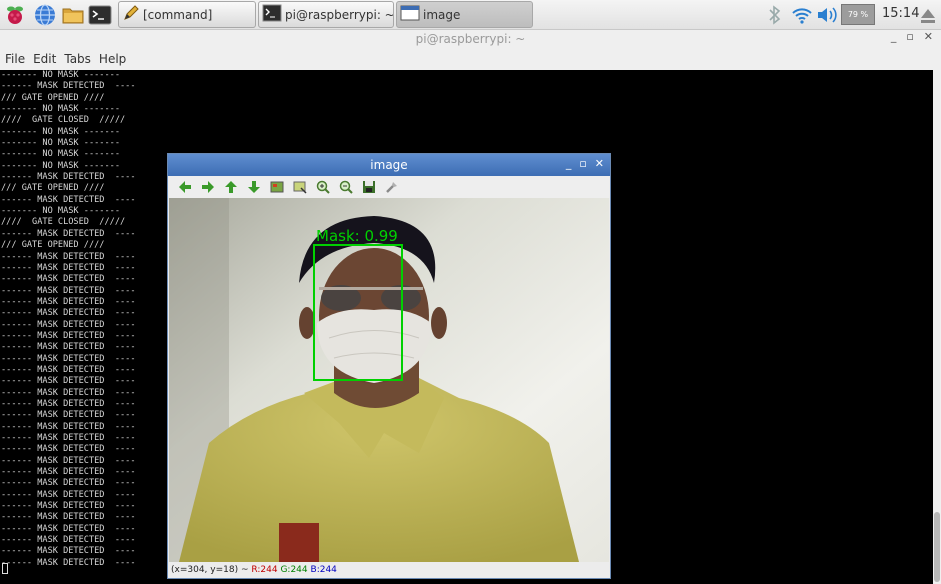  I want to click on task-terminal: pi@raspberrypi: ~, so click(326, 14).